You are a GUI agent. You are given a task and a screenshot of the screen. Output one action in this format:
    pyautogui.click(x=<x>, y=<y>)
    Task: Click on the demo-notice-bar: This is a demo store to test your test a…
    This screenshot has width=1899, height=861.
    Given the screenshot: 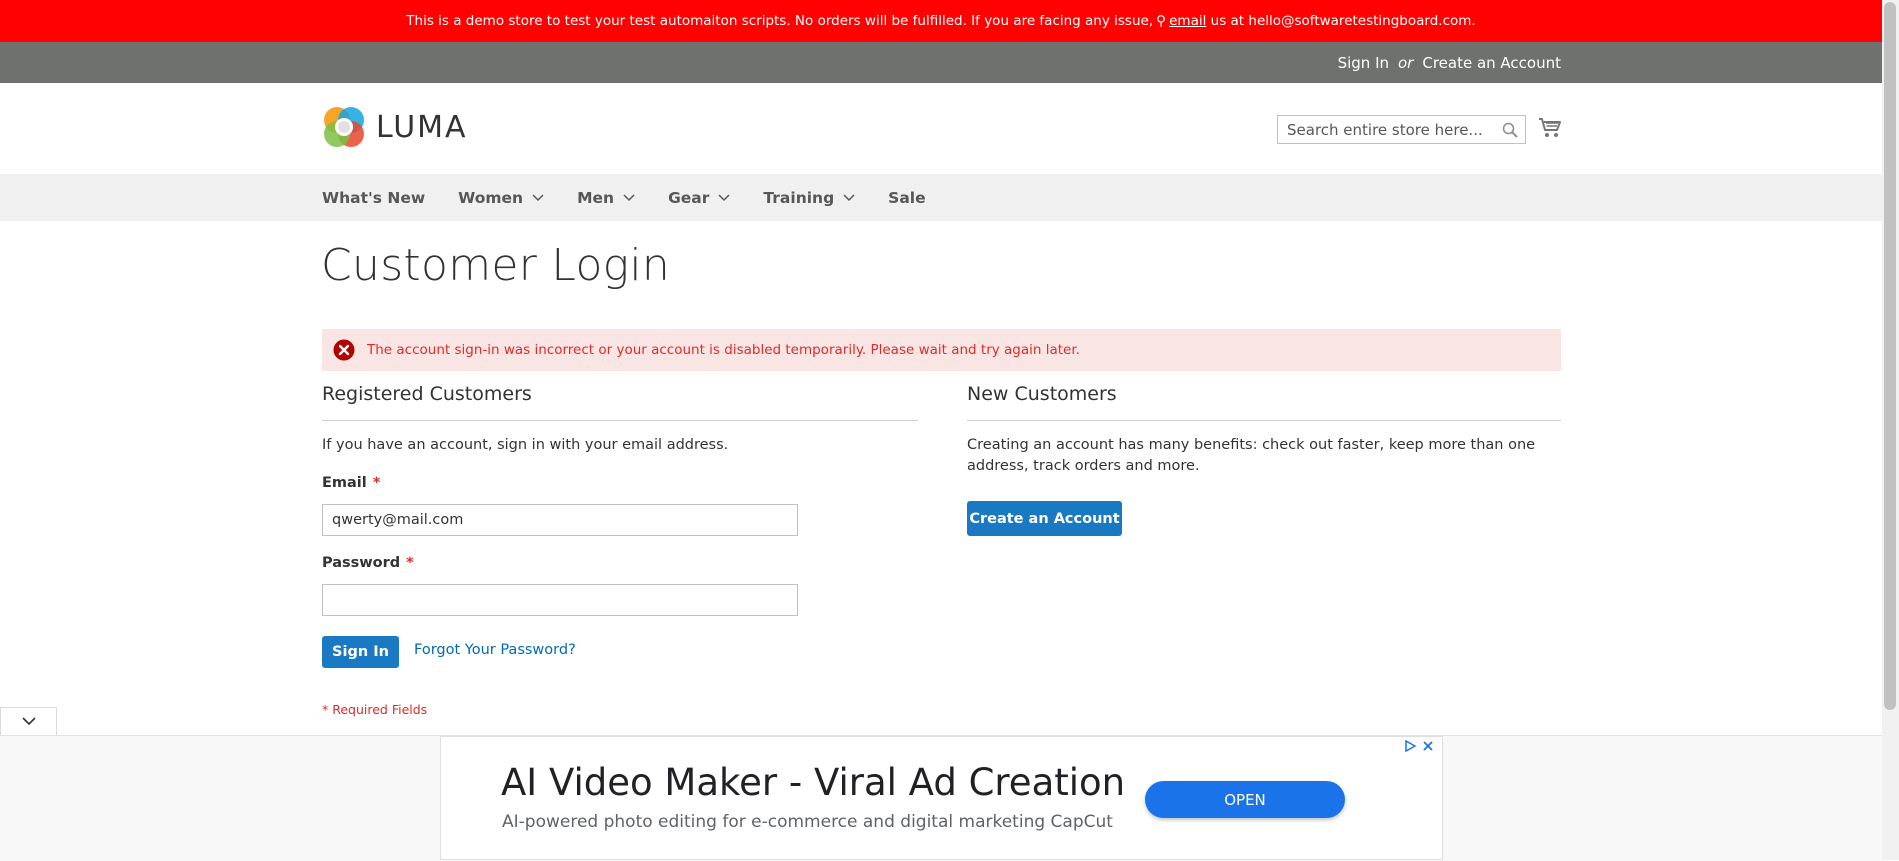 What is the action you would take?
    pyautogui.click(x=941, y=21)
    